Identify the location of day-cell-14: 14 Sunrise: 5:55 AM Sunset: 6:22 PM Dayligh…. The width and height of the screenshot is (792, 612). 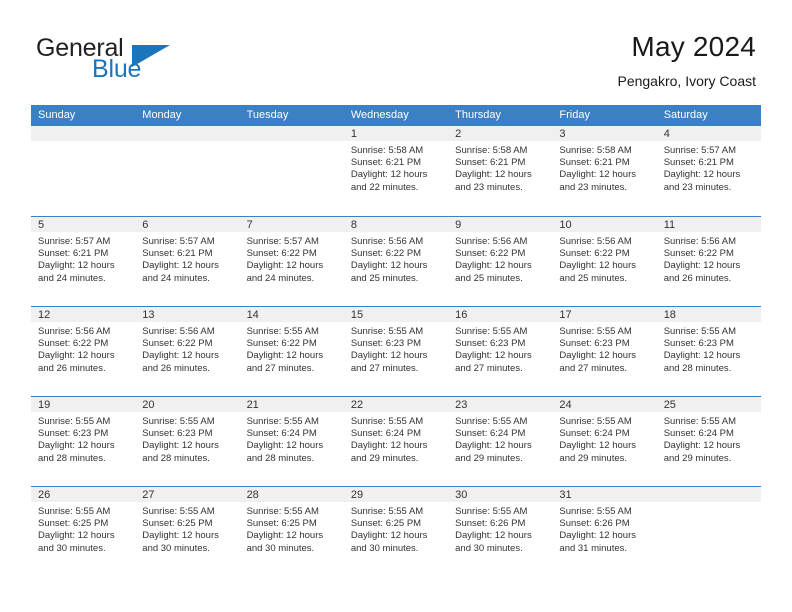
(291, 351).